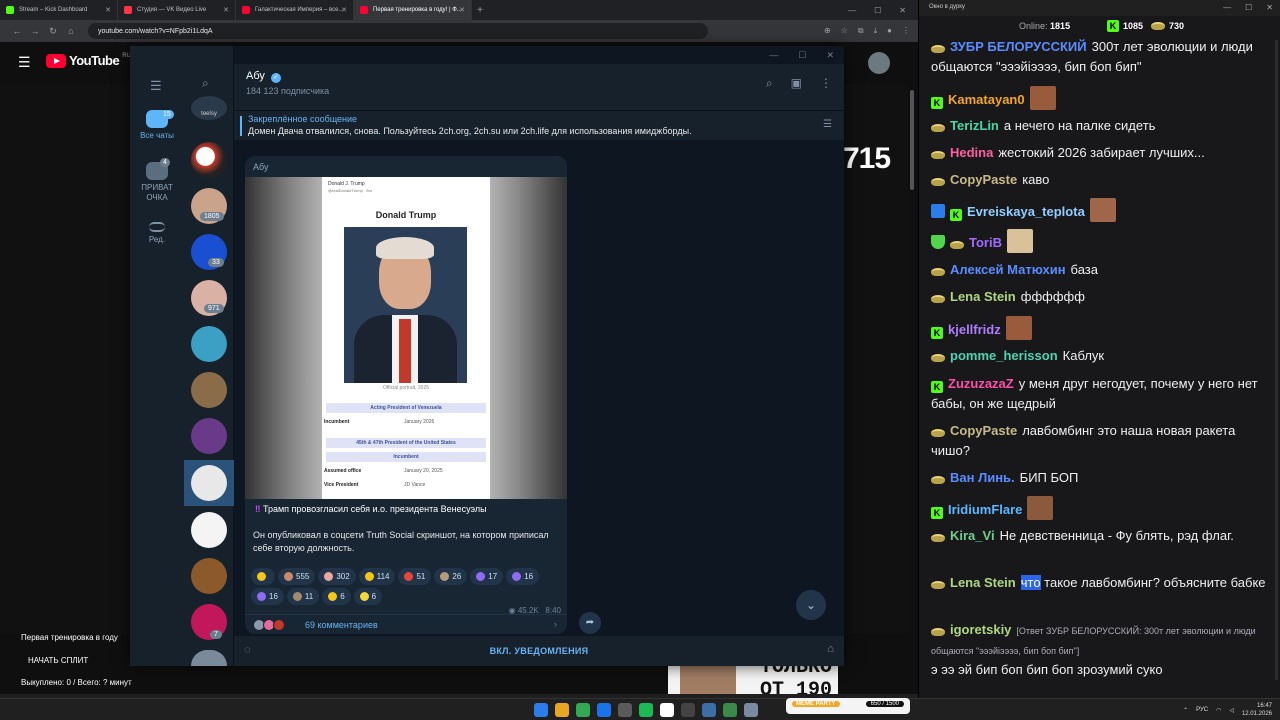 The width and height of the screenshot is (1280, 720). What do you see at coordinates (827, 124) in the screenshot?
I see `pin-list-icon: ☰` at bounding box center [827, 124].